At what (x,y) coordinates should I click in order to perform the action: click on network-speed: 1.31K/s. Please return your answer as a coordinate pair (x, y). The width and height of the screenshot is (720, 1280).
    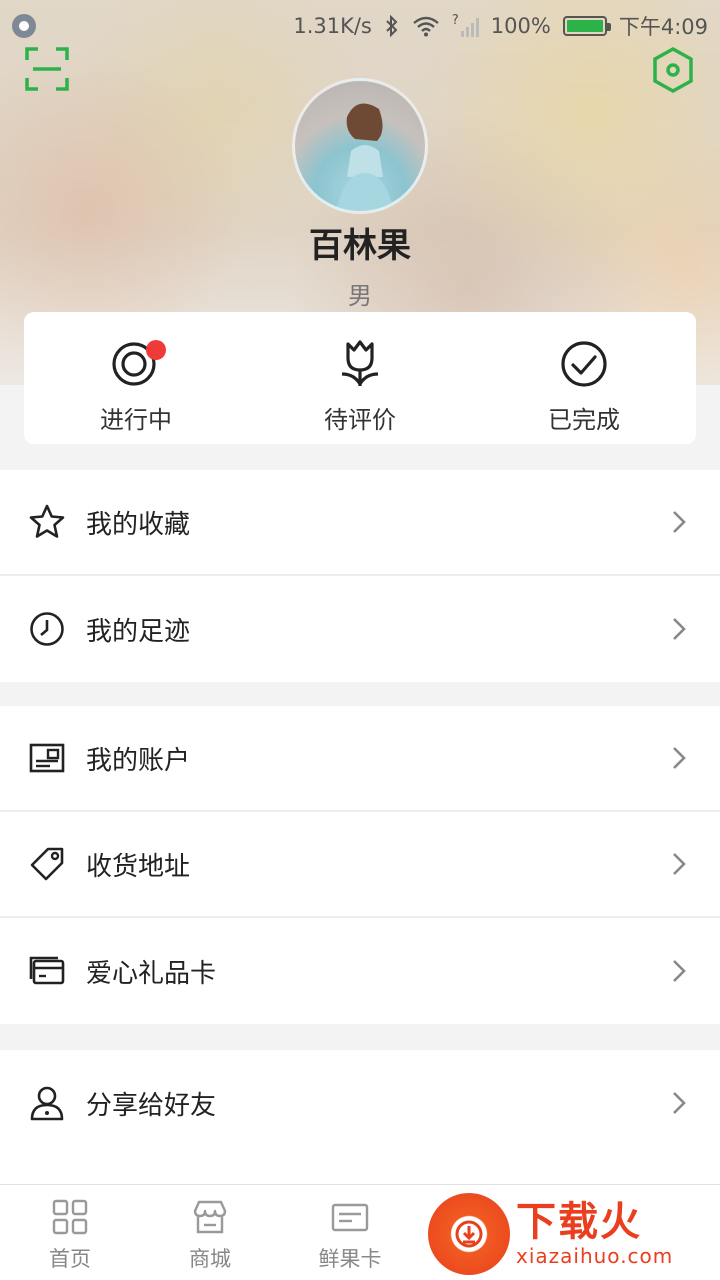
    Looking at the image, I should click on (332, 26).